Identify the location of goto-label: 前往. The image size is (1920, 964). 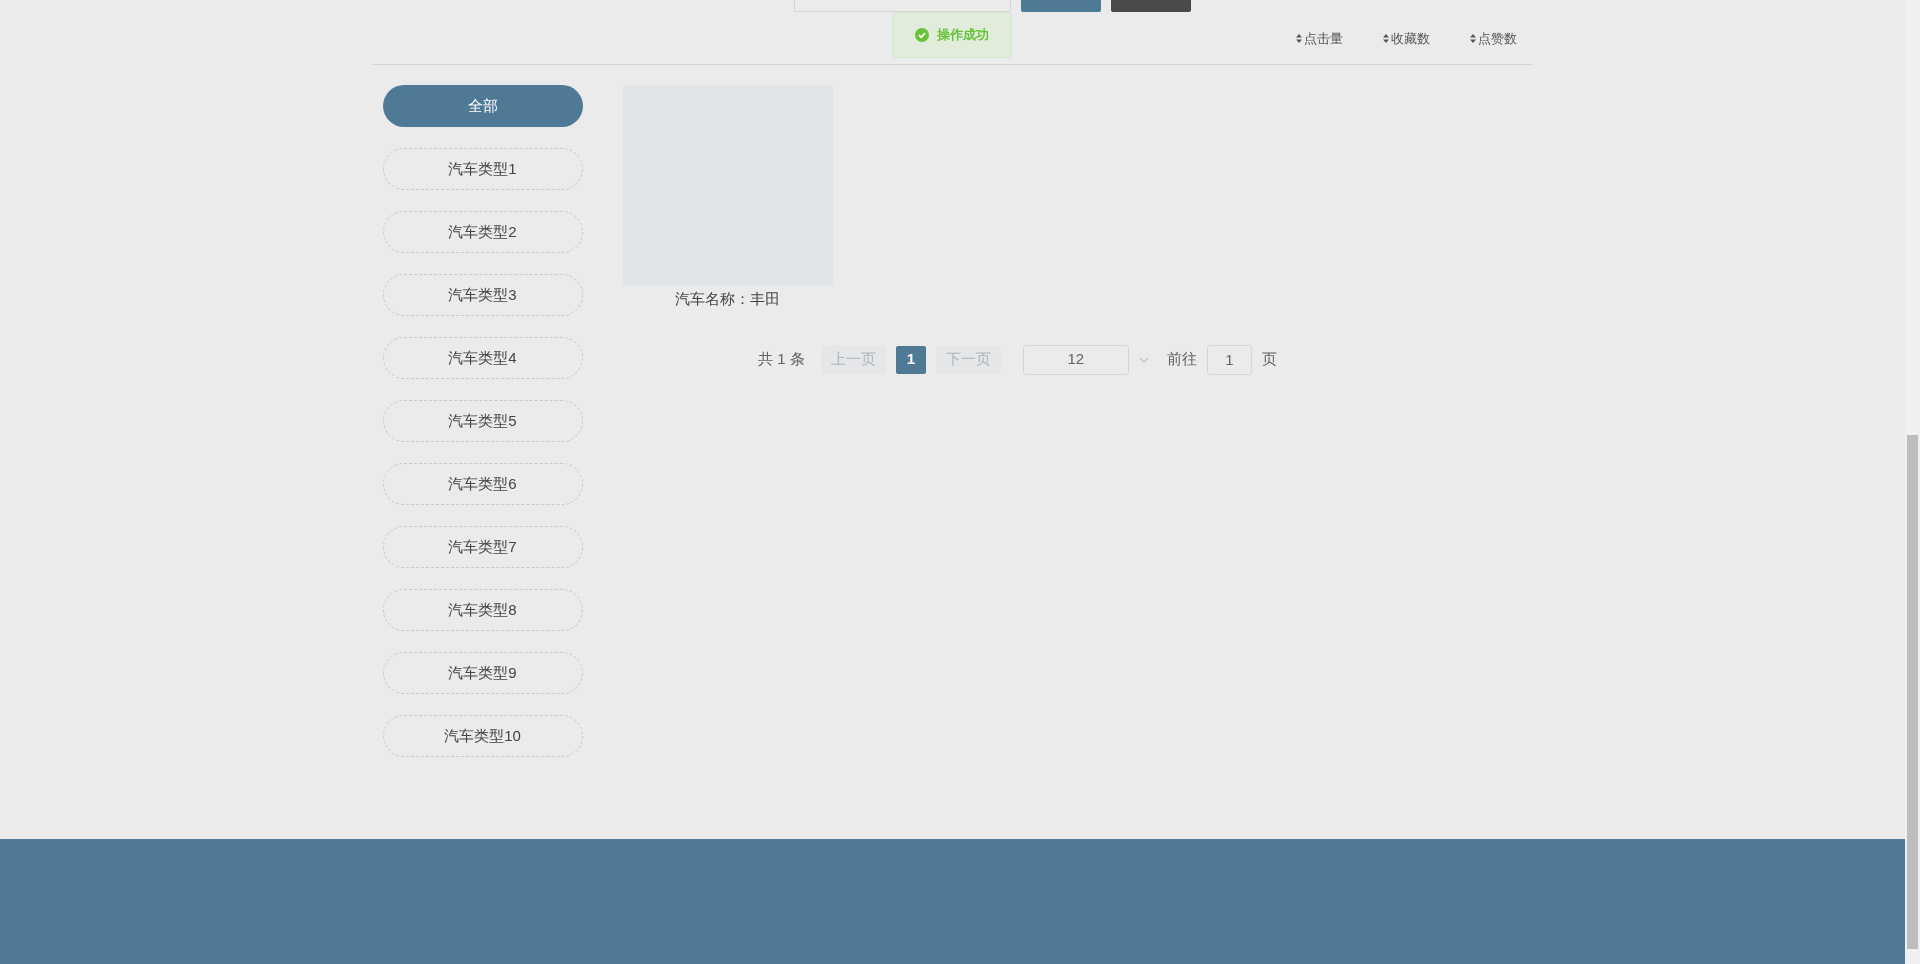
(1181, 359).